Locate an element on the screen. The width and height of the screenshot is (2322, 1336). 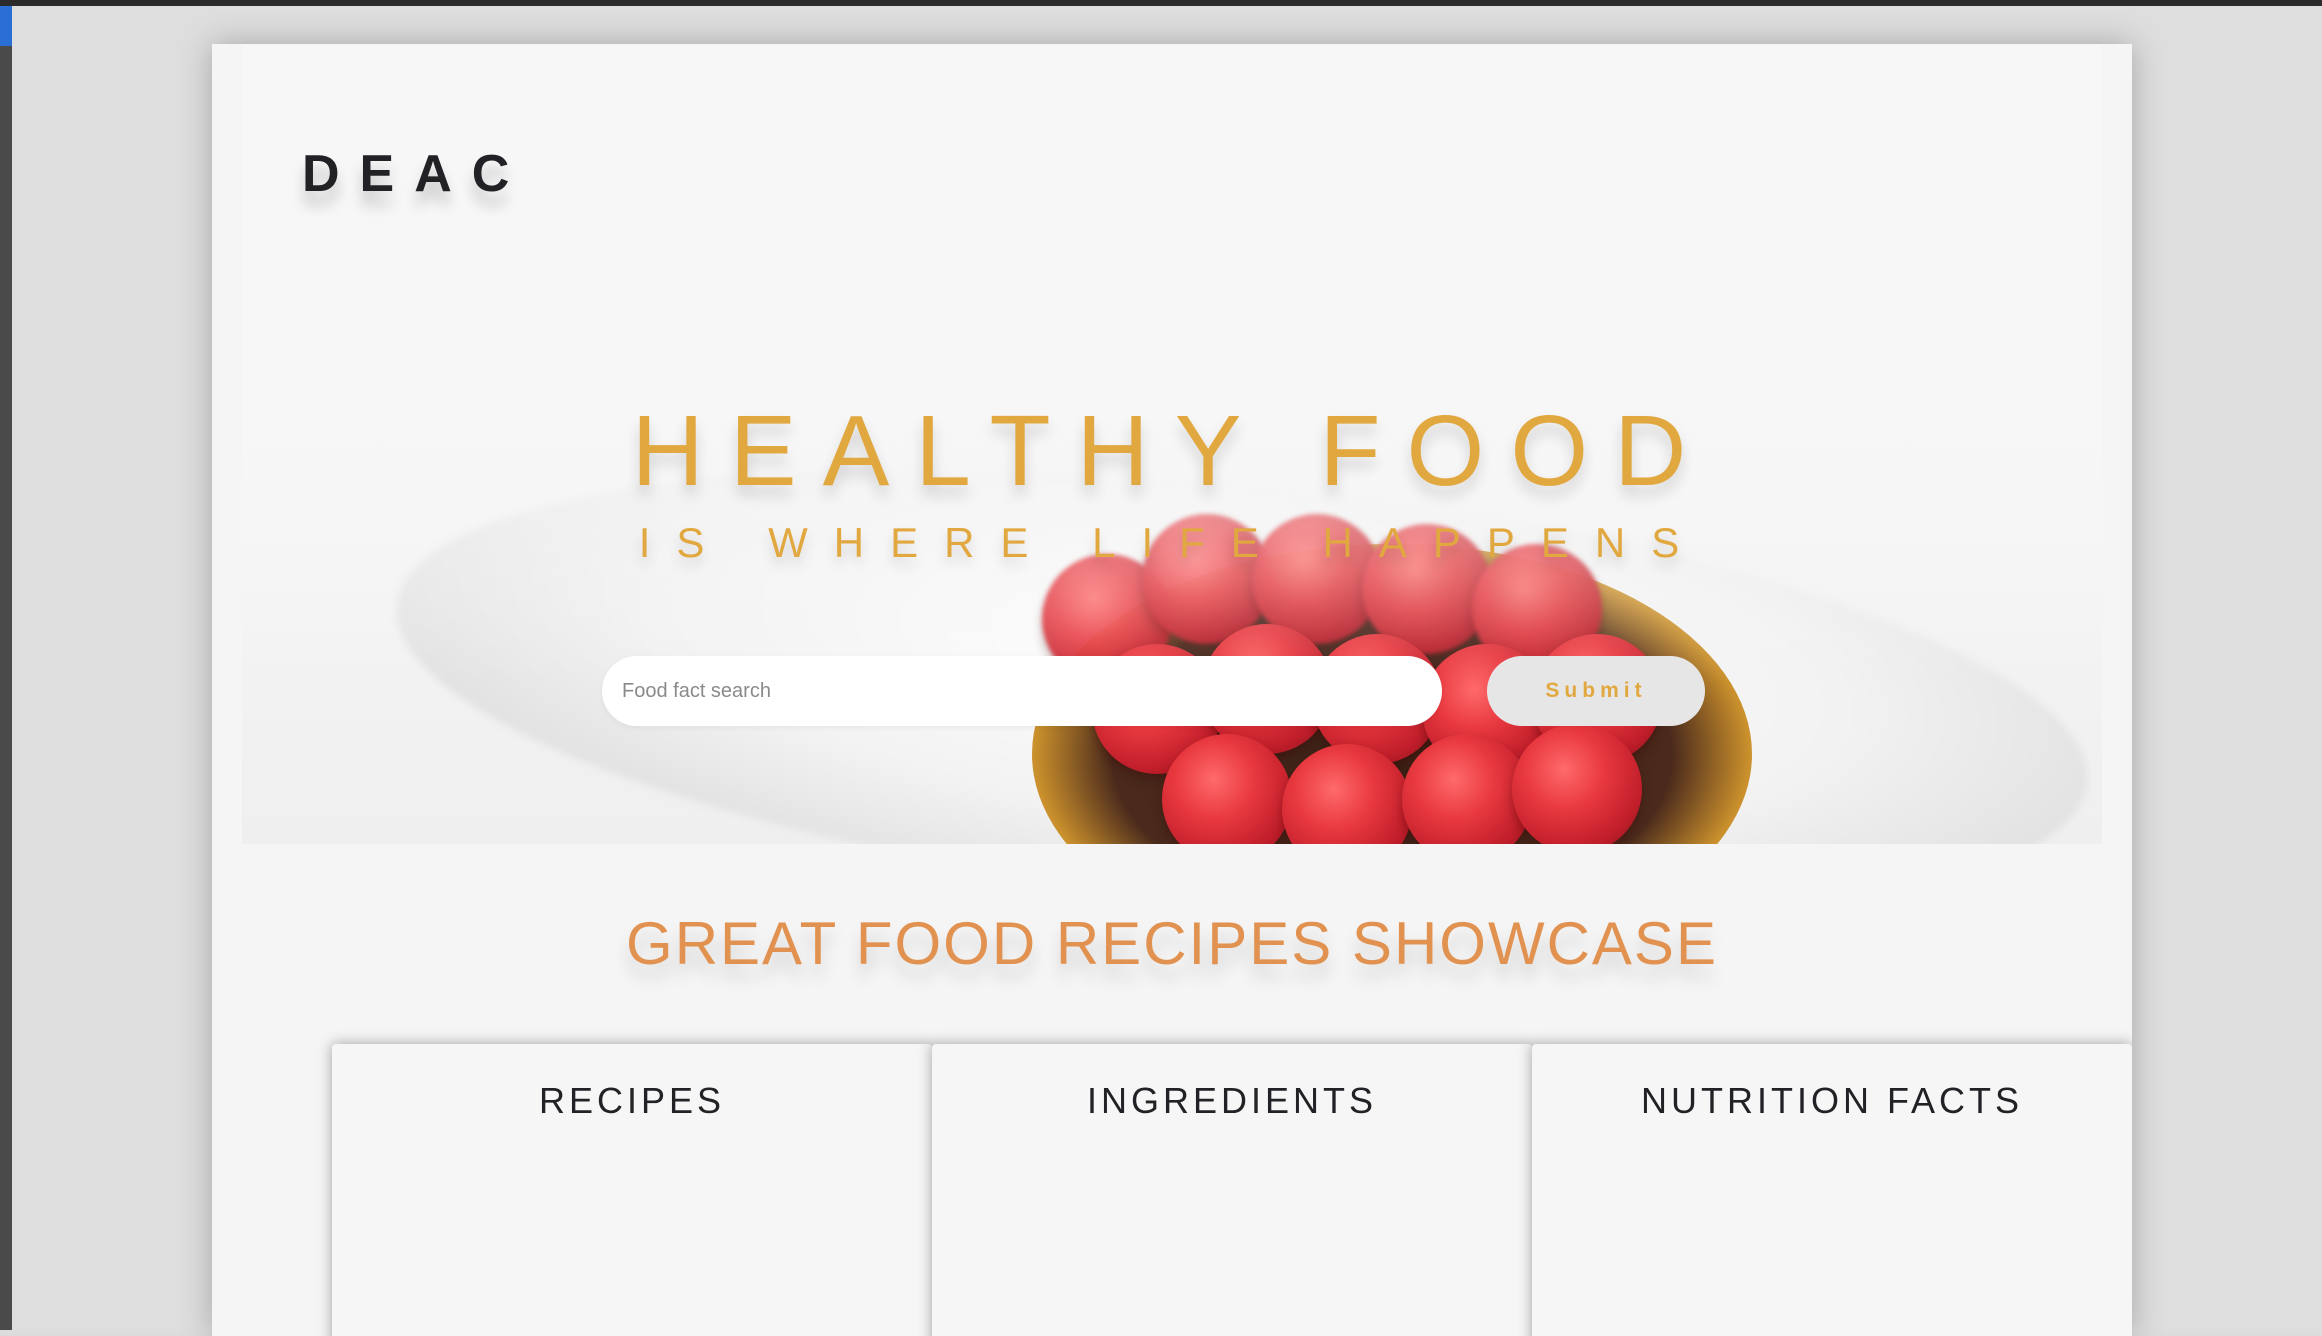
card-title: NUTRITION FACTS is located at coordinates (1832, 1100).